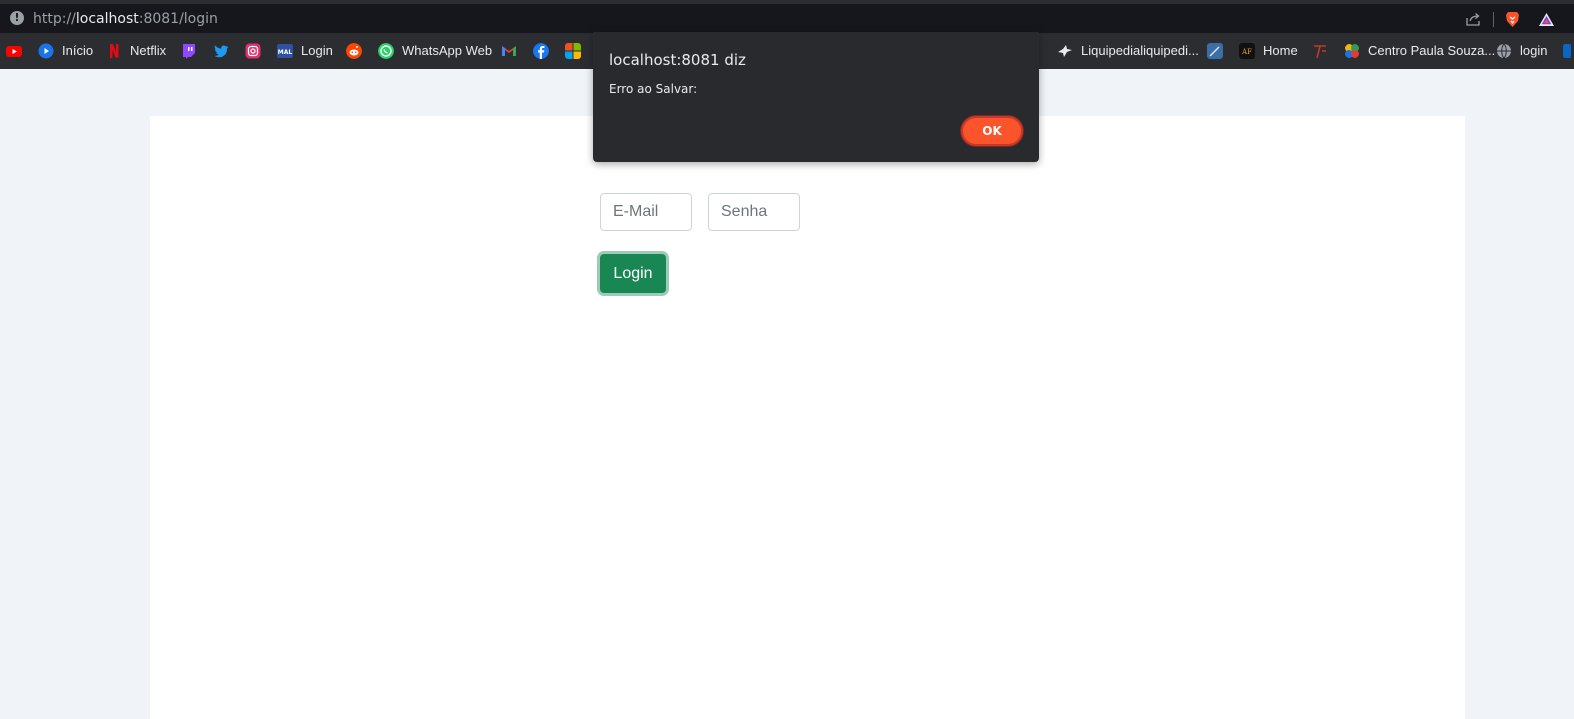 Image resolution: width=1574 pixels, height=719 pixels. What do you see at coordinates (677, 60) in the screenshot?
I see `alert-title: localhost:8081 diz` at bounding box center [677, 60].